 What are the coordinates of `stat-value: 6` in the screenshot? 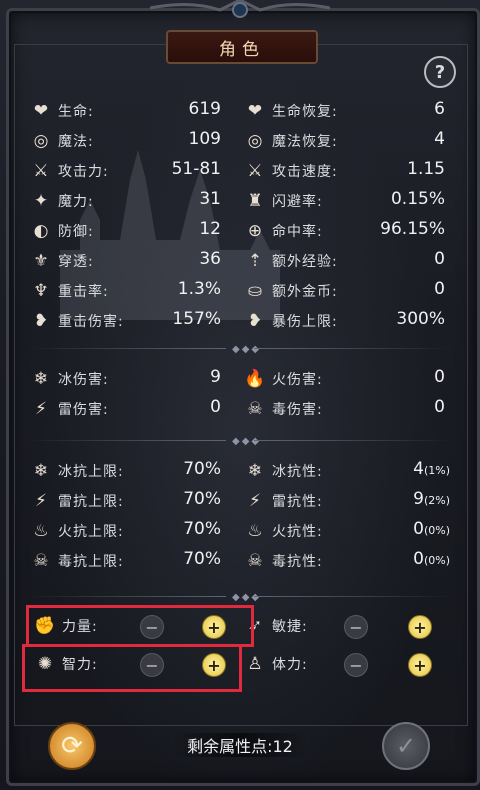 It's located at (400, 109).